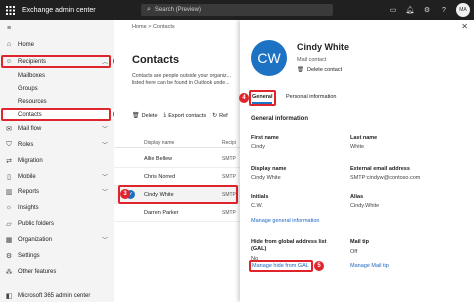  I want to click on refresh-label: Ref, so click(223, 115).